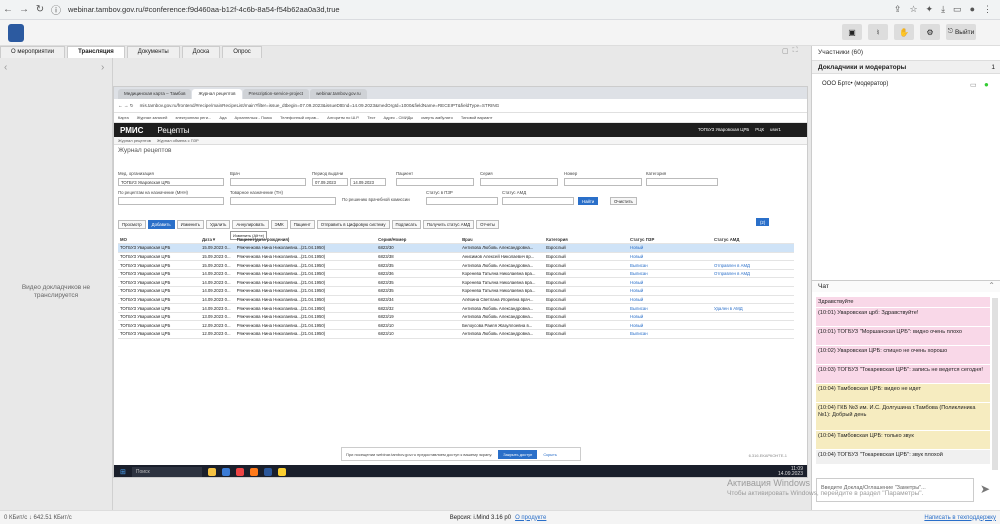  Describe the element at coordinates (398, 117) in the screenshot. I see `bookmark: Адрес - СМИДы` at that location.